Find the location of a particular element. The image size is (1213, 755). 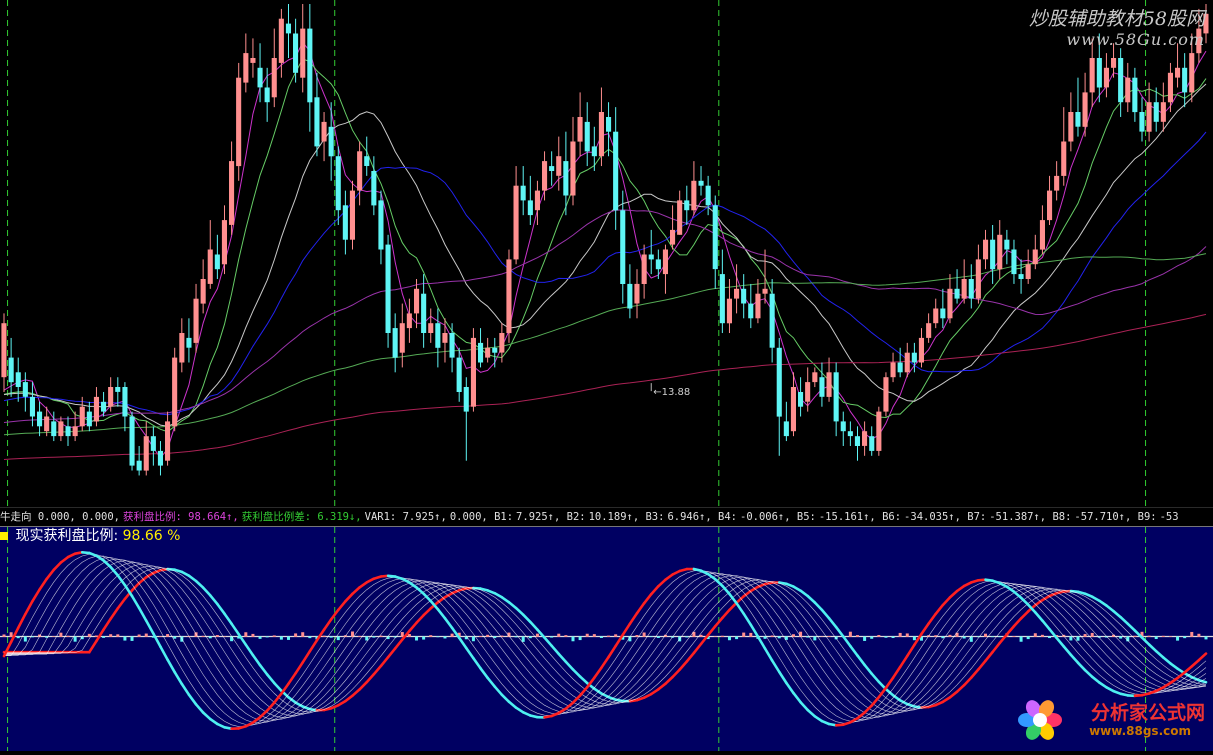

status-item: -51.387↑, B8: is located at coordinates (1030, 517).